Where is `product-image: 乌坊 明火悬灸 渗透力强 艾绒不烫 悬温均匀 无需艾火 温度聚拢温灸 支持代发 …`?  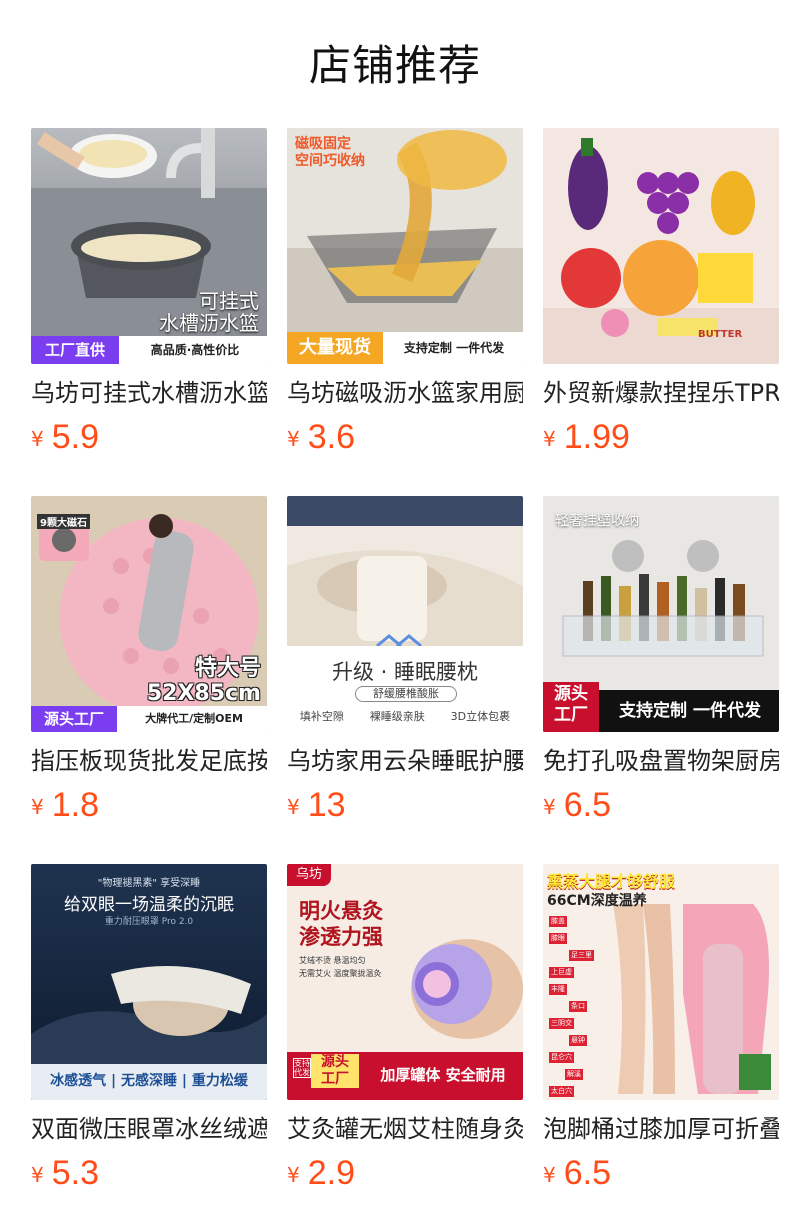
product-image: 乌坊 明火悬灸 渗透力强 艾绒不烫 悬温均匀 无需艾火 温度聚拢温灸 支持代发 … is located at coordinates (405, 982).